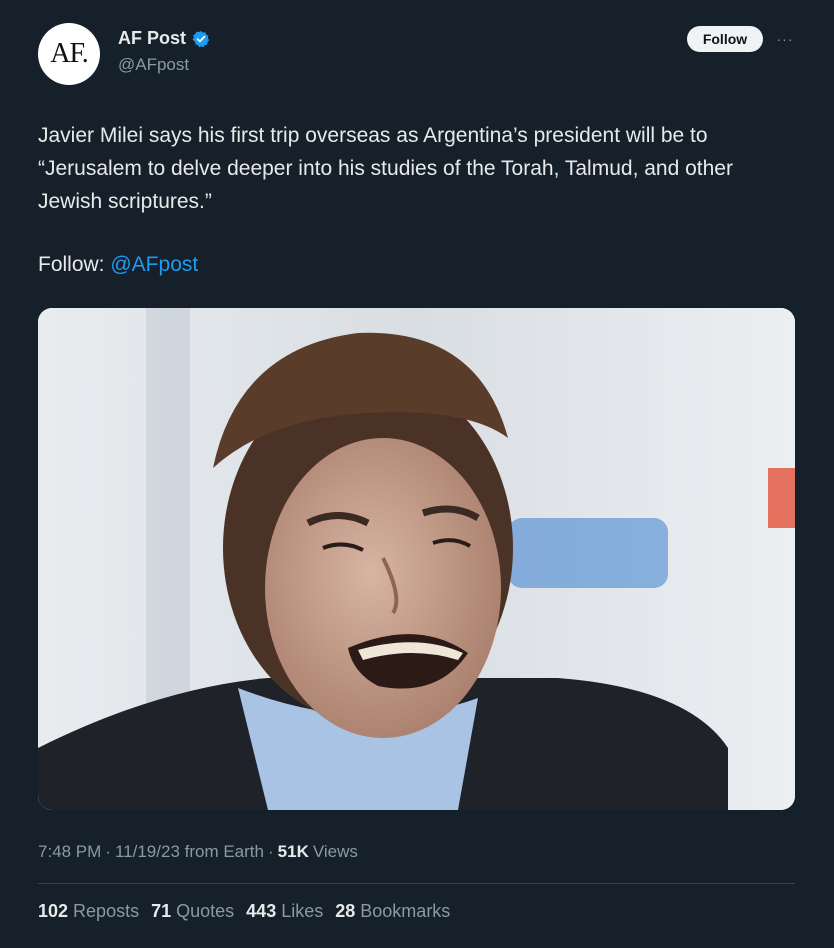 This screenshot has width=834, height=948. I want to click on follow-prefix: Follow:, so click(74, 264).